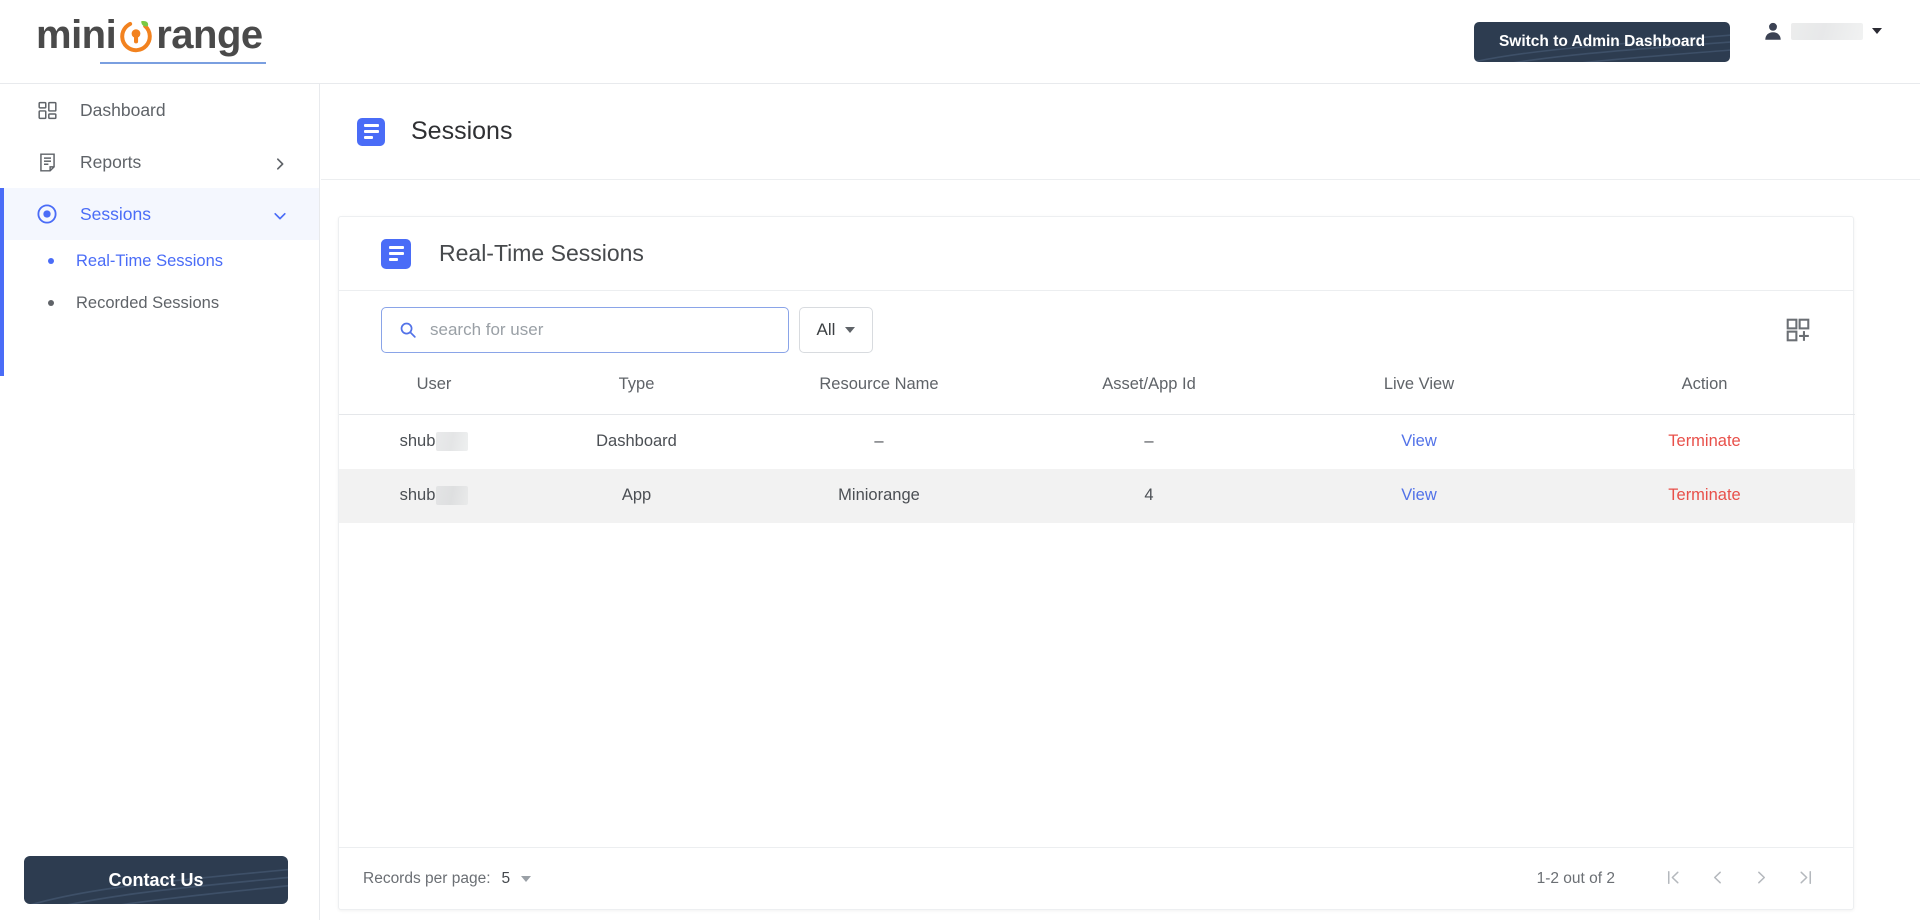  Describe the element at coordinates (1096, 878) in the screenshot. I see `table-footer: Records per page: 5 1-2 out of 2` at that location.